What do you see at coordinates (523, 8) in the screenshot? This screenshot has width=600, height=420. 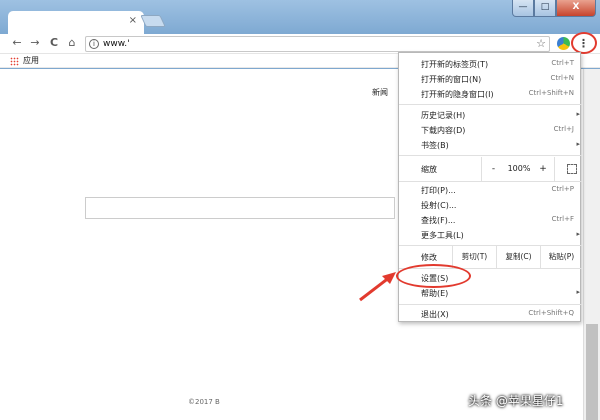 I see `minimize-button: —` at bounding box center [523, 8].